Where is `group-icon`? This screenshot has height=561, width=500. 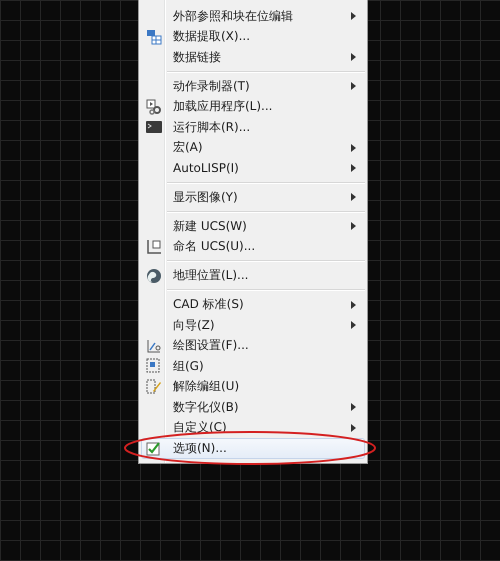 group-icon is located at coordinates (154, 366).